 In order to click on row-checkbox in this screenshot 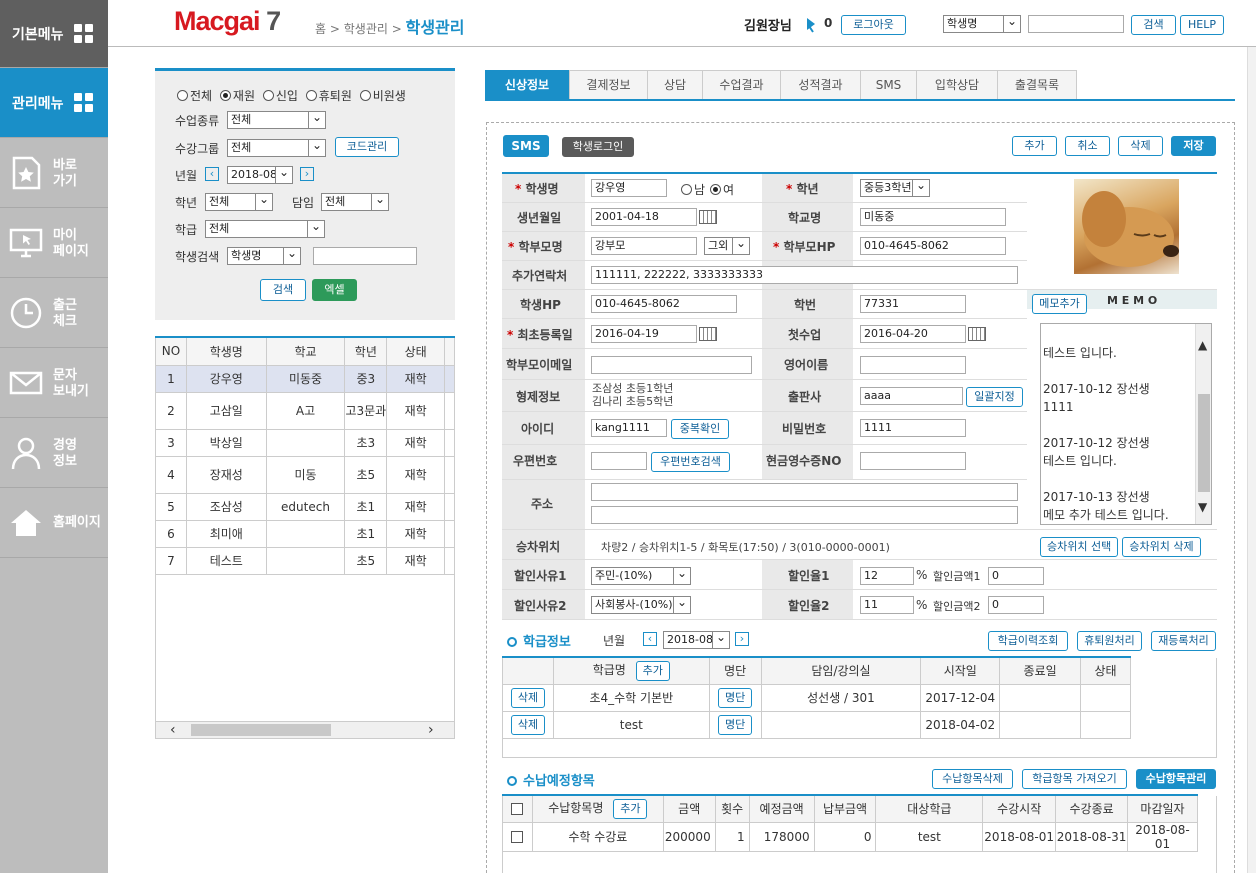, I will do `click(517, 837)`.